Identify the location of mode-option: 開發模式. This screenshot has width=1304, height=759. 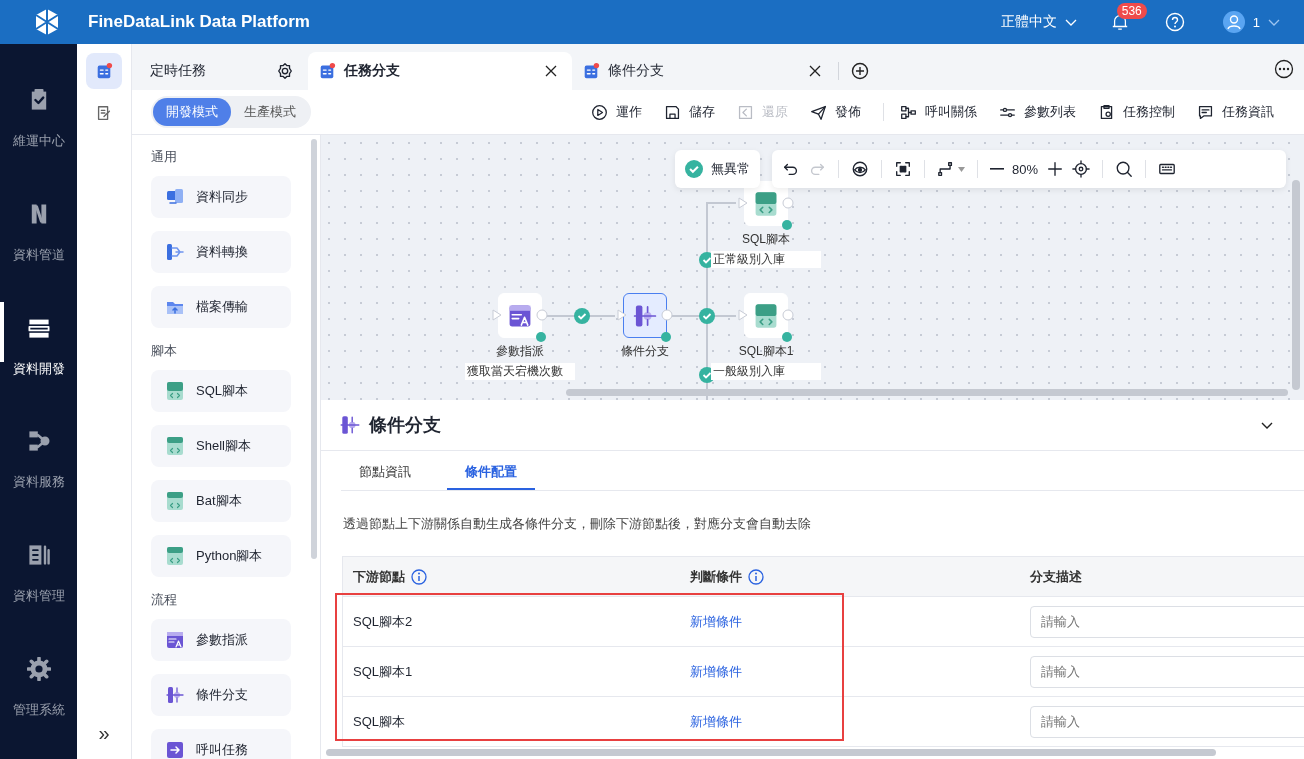
(192, 112).